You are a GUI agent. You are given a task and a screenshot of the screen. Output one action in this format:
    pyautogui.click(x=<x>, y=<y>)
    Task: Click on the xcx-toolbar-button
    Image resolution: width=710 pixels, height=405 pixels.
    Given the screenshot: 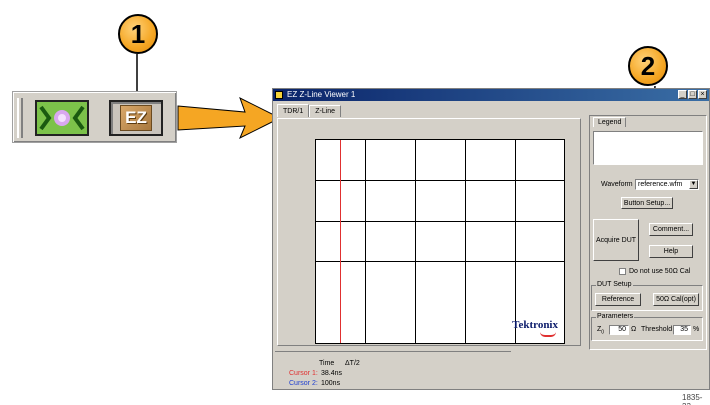 What is the action you would take?
    pyautogui.click(x=62, y=118)
    